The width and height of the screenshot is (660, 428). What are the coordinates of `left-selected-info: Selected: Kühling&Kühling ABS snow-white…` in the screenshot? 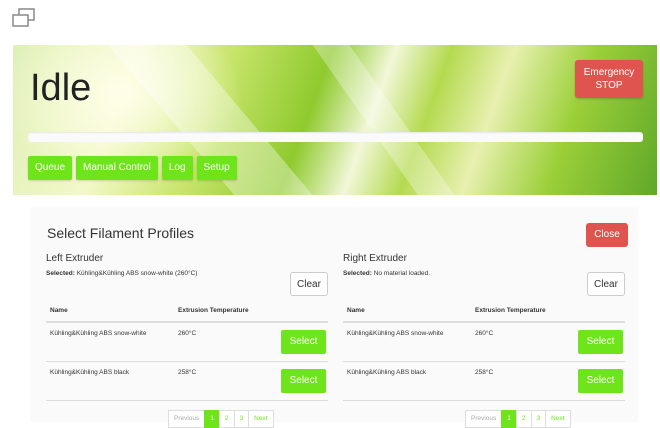 It's located at (187, 273).